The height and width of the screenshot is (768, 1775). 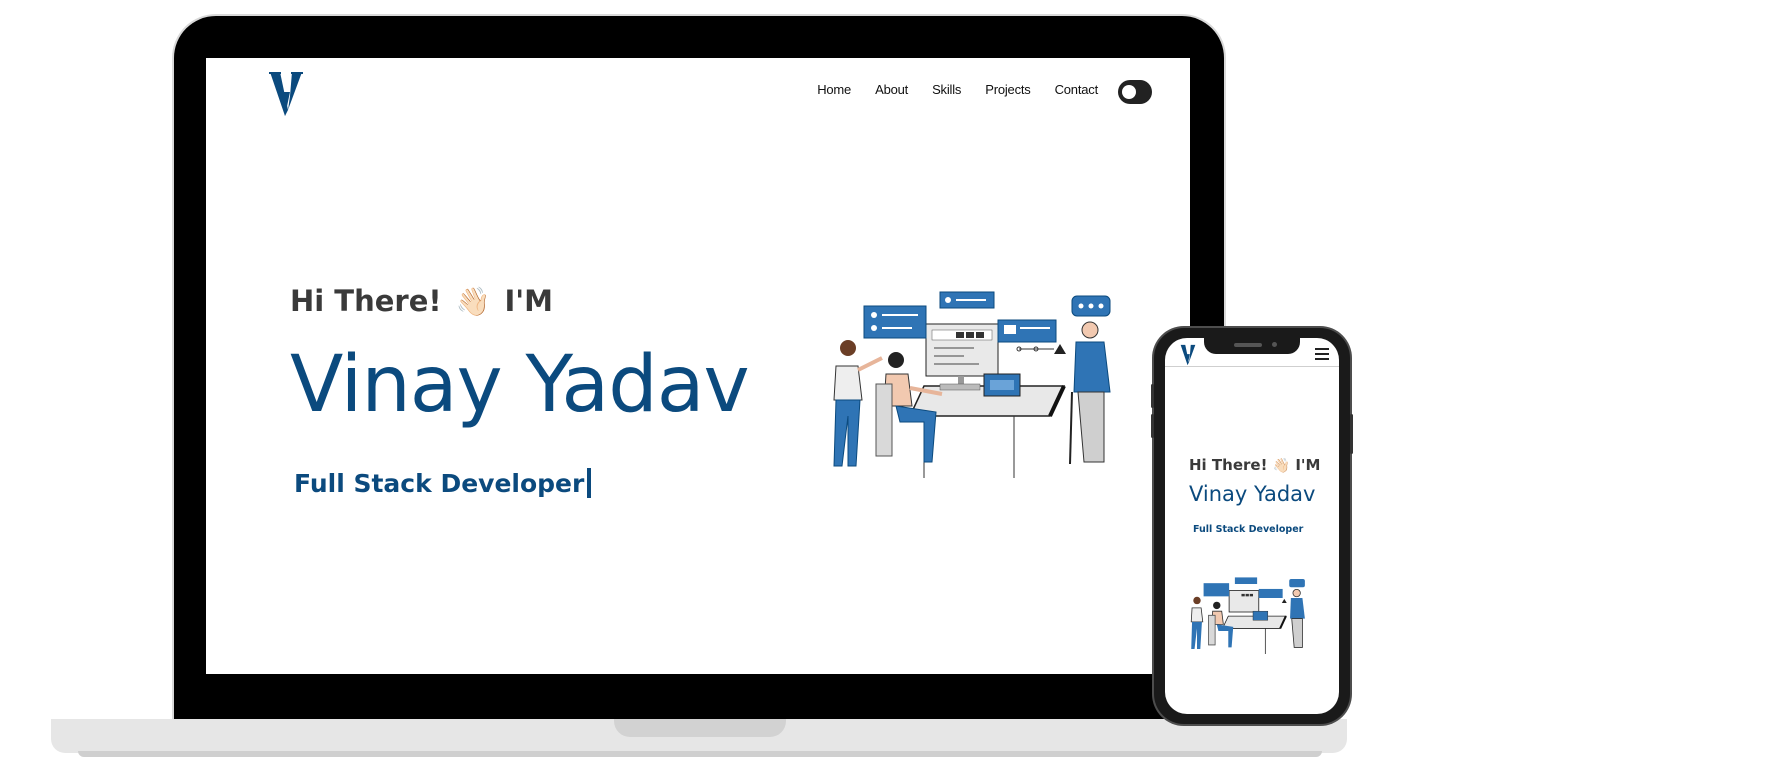 What do you see at coordinates (1188, 355) in the screenshot?
I see `mobile-logo` at bounding box center [1188, 355].